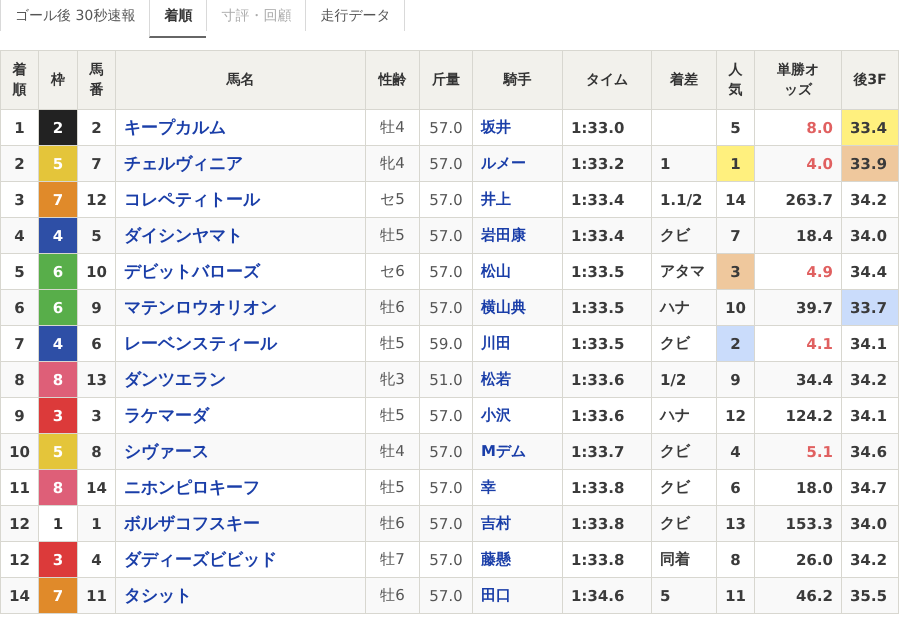 The width and height of the screenshot is (900, 619). Describe the element at coordinates (735, 80) in the screenshot. I see `column-header: 人気` at that location.